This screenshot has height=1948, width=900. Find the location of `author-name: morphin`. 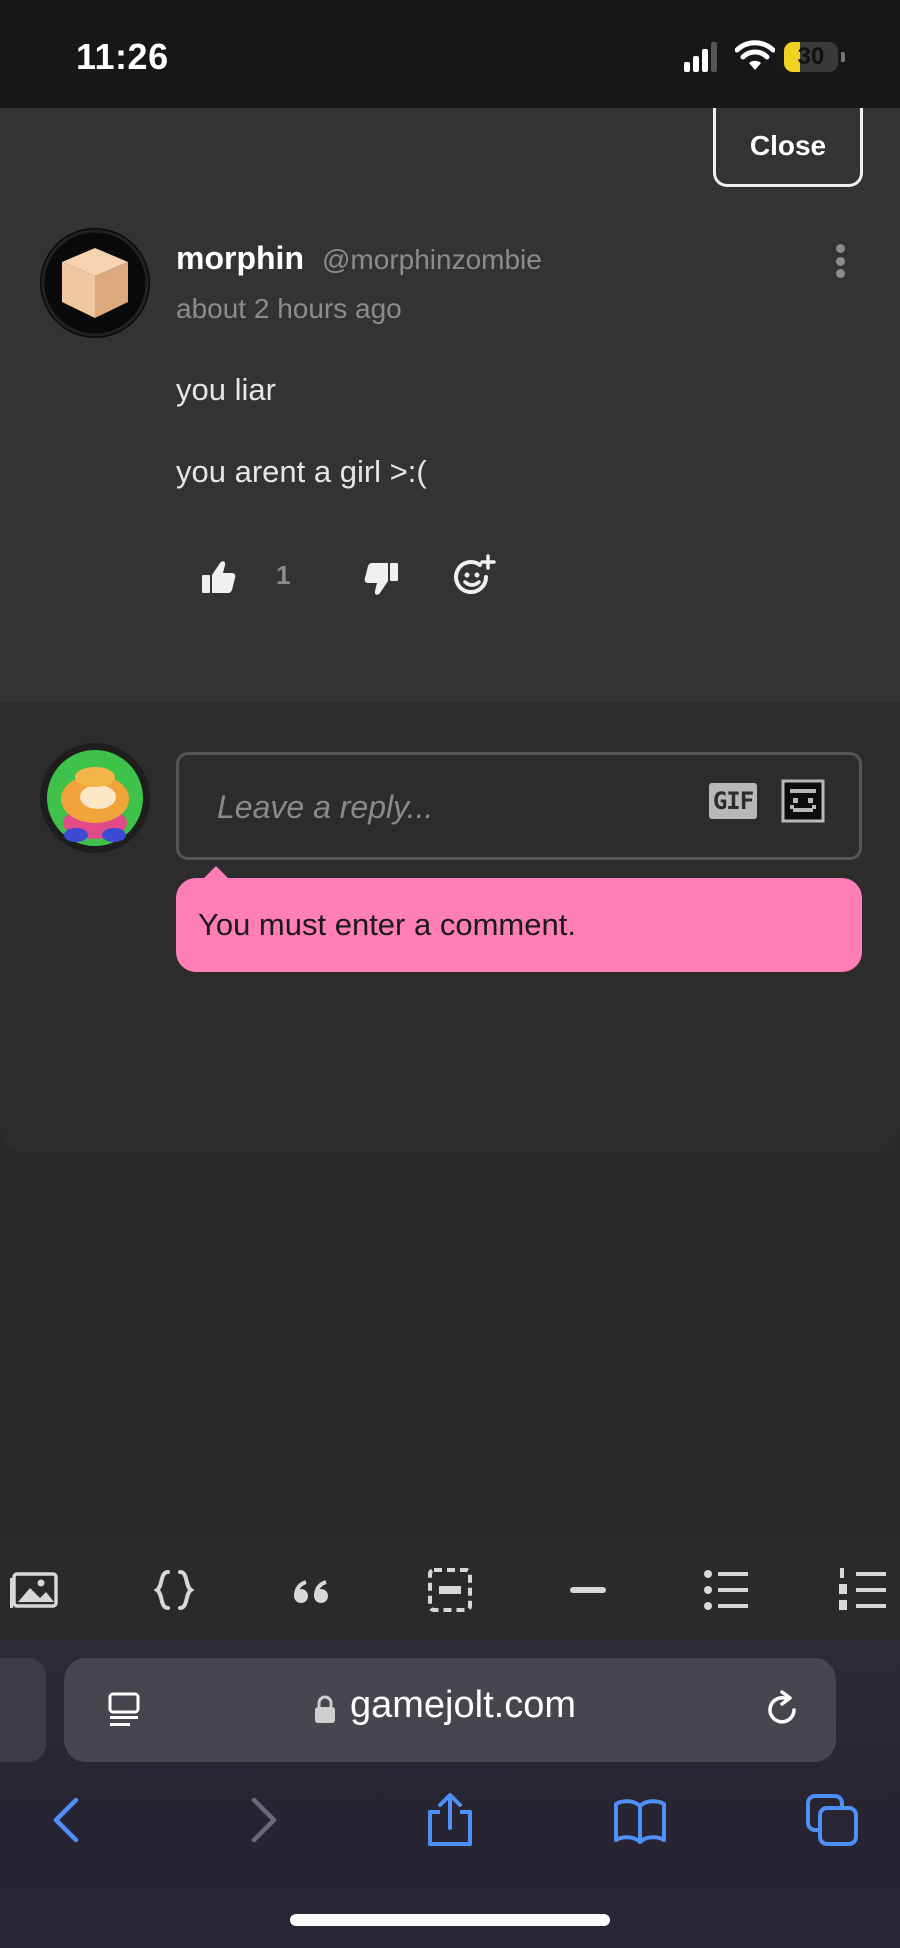

author-name: morphin is located at coordinates (240, 258).